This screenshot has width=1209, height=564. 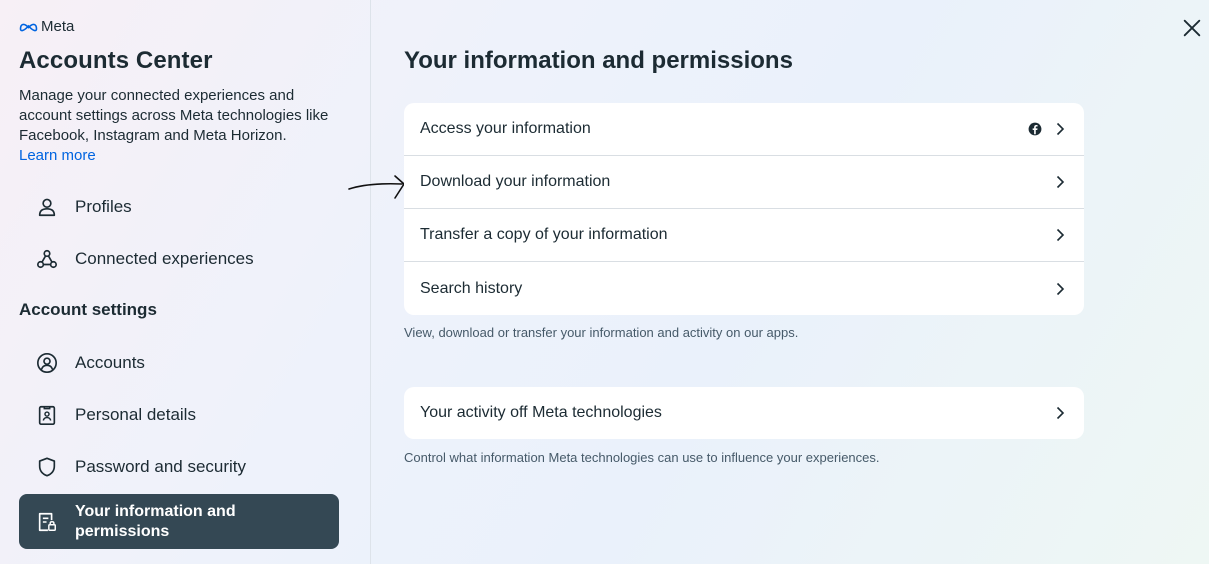 I want to click on row-search-history: Search history, so click(x=744, y=288).